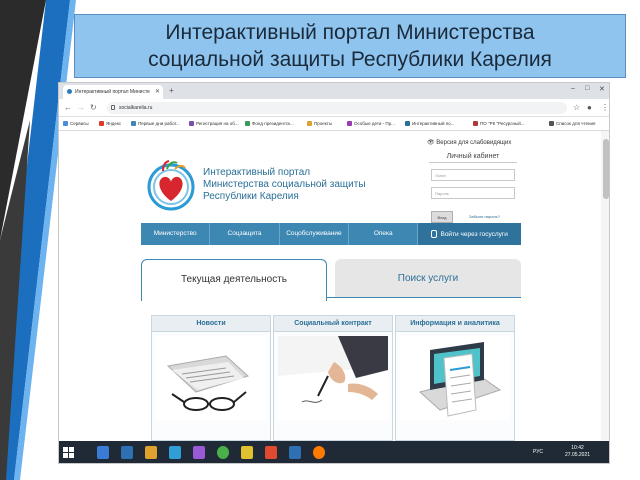 This screenshot has width=640, height=480. Describe the element at coordinates (473, 175) in the screenshot. I see `login-field: Логин` at that location.